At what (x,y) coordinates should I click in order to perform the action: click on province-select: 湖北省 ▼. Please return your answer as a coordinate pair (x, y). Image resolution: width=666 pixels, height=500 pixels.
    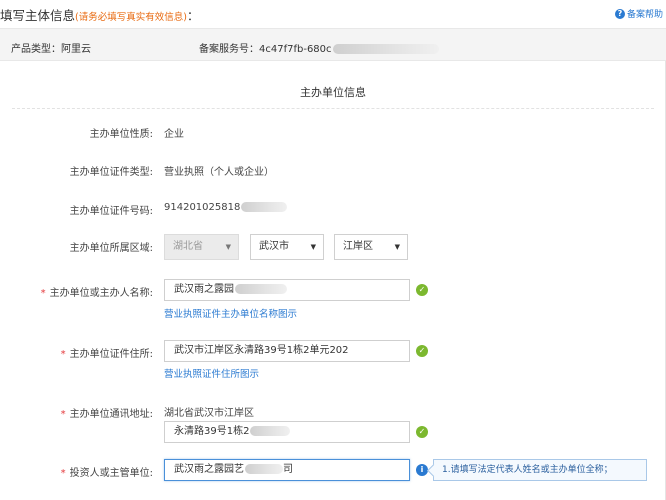
    Looking at the image, I should click on (201, 247).